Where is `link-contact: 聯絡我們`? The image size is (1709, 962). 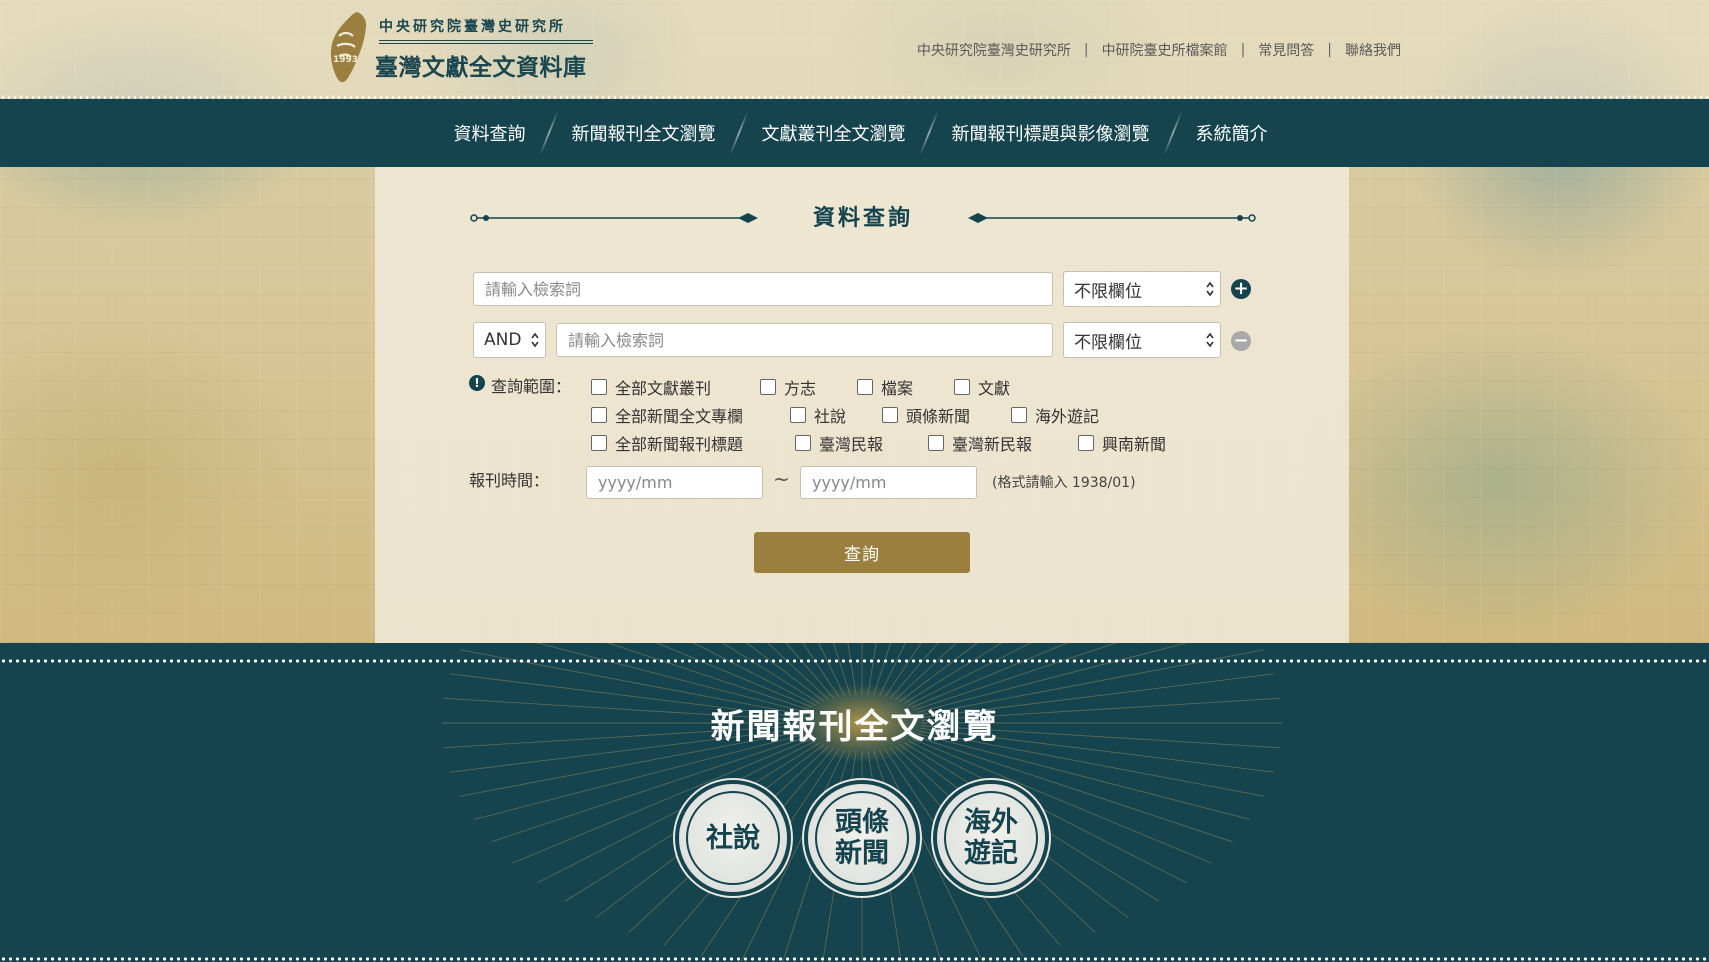 link-contact: 聯絡我們 is located at coordinates (1373, 50).